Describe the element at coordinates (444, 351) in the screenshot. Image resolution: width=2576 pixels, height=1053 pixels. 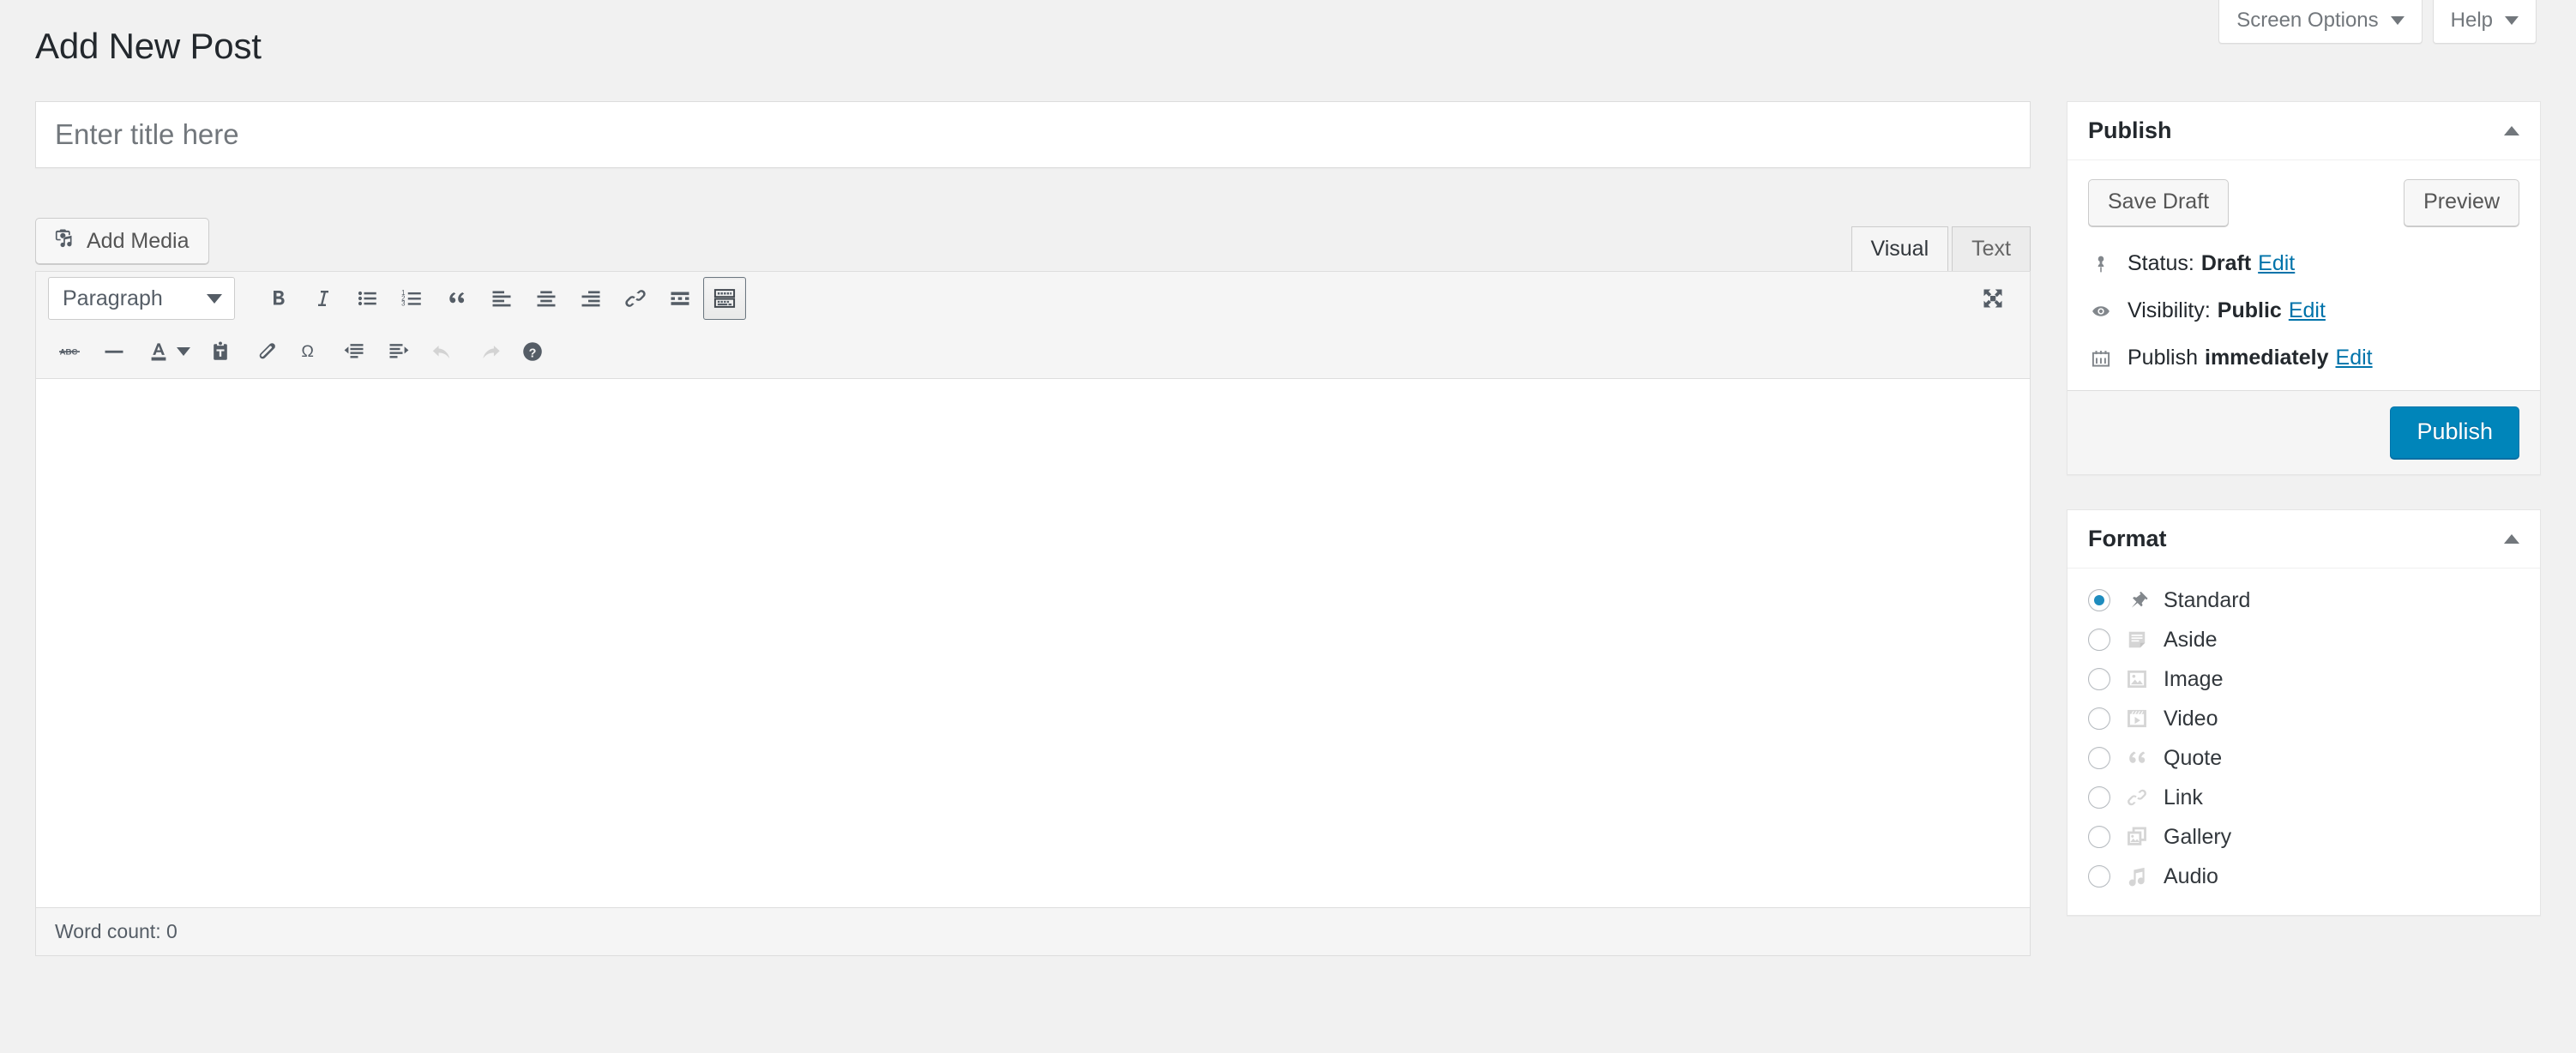
I see `undo-icon` at that location.